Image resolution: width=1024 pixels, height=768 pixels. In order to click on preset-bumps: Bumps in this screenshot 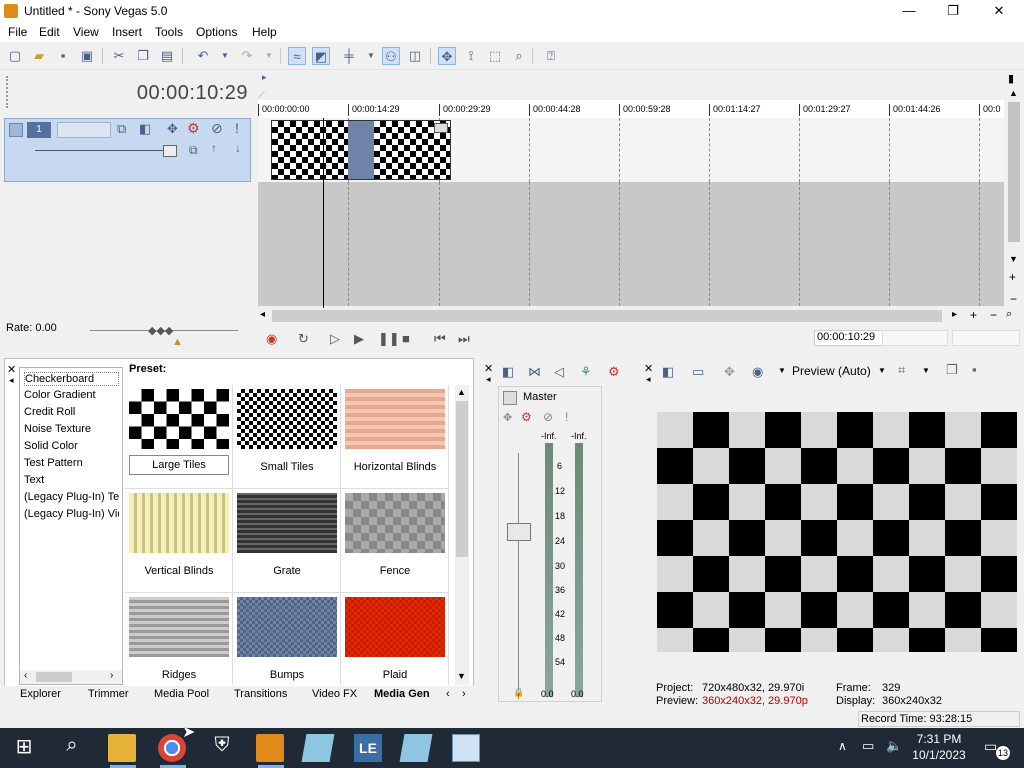, I will do `click(287, 639)`.